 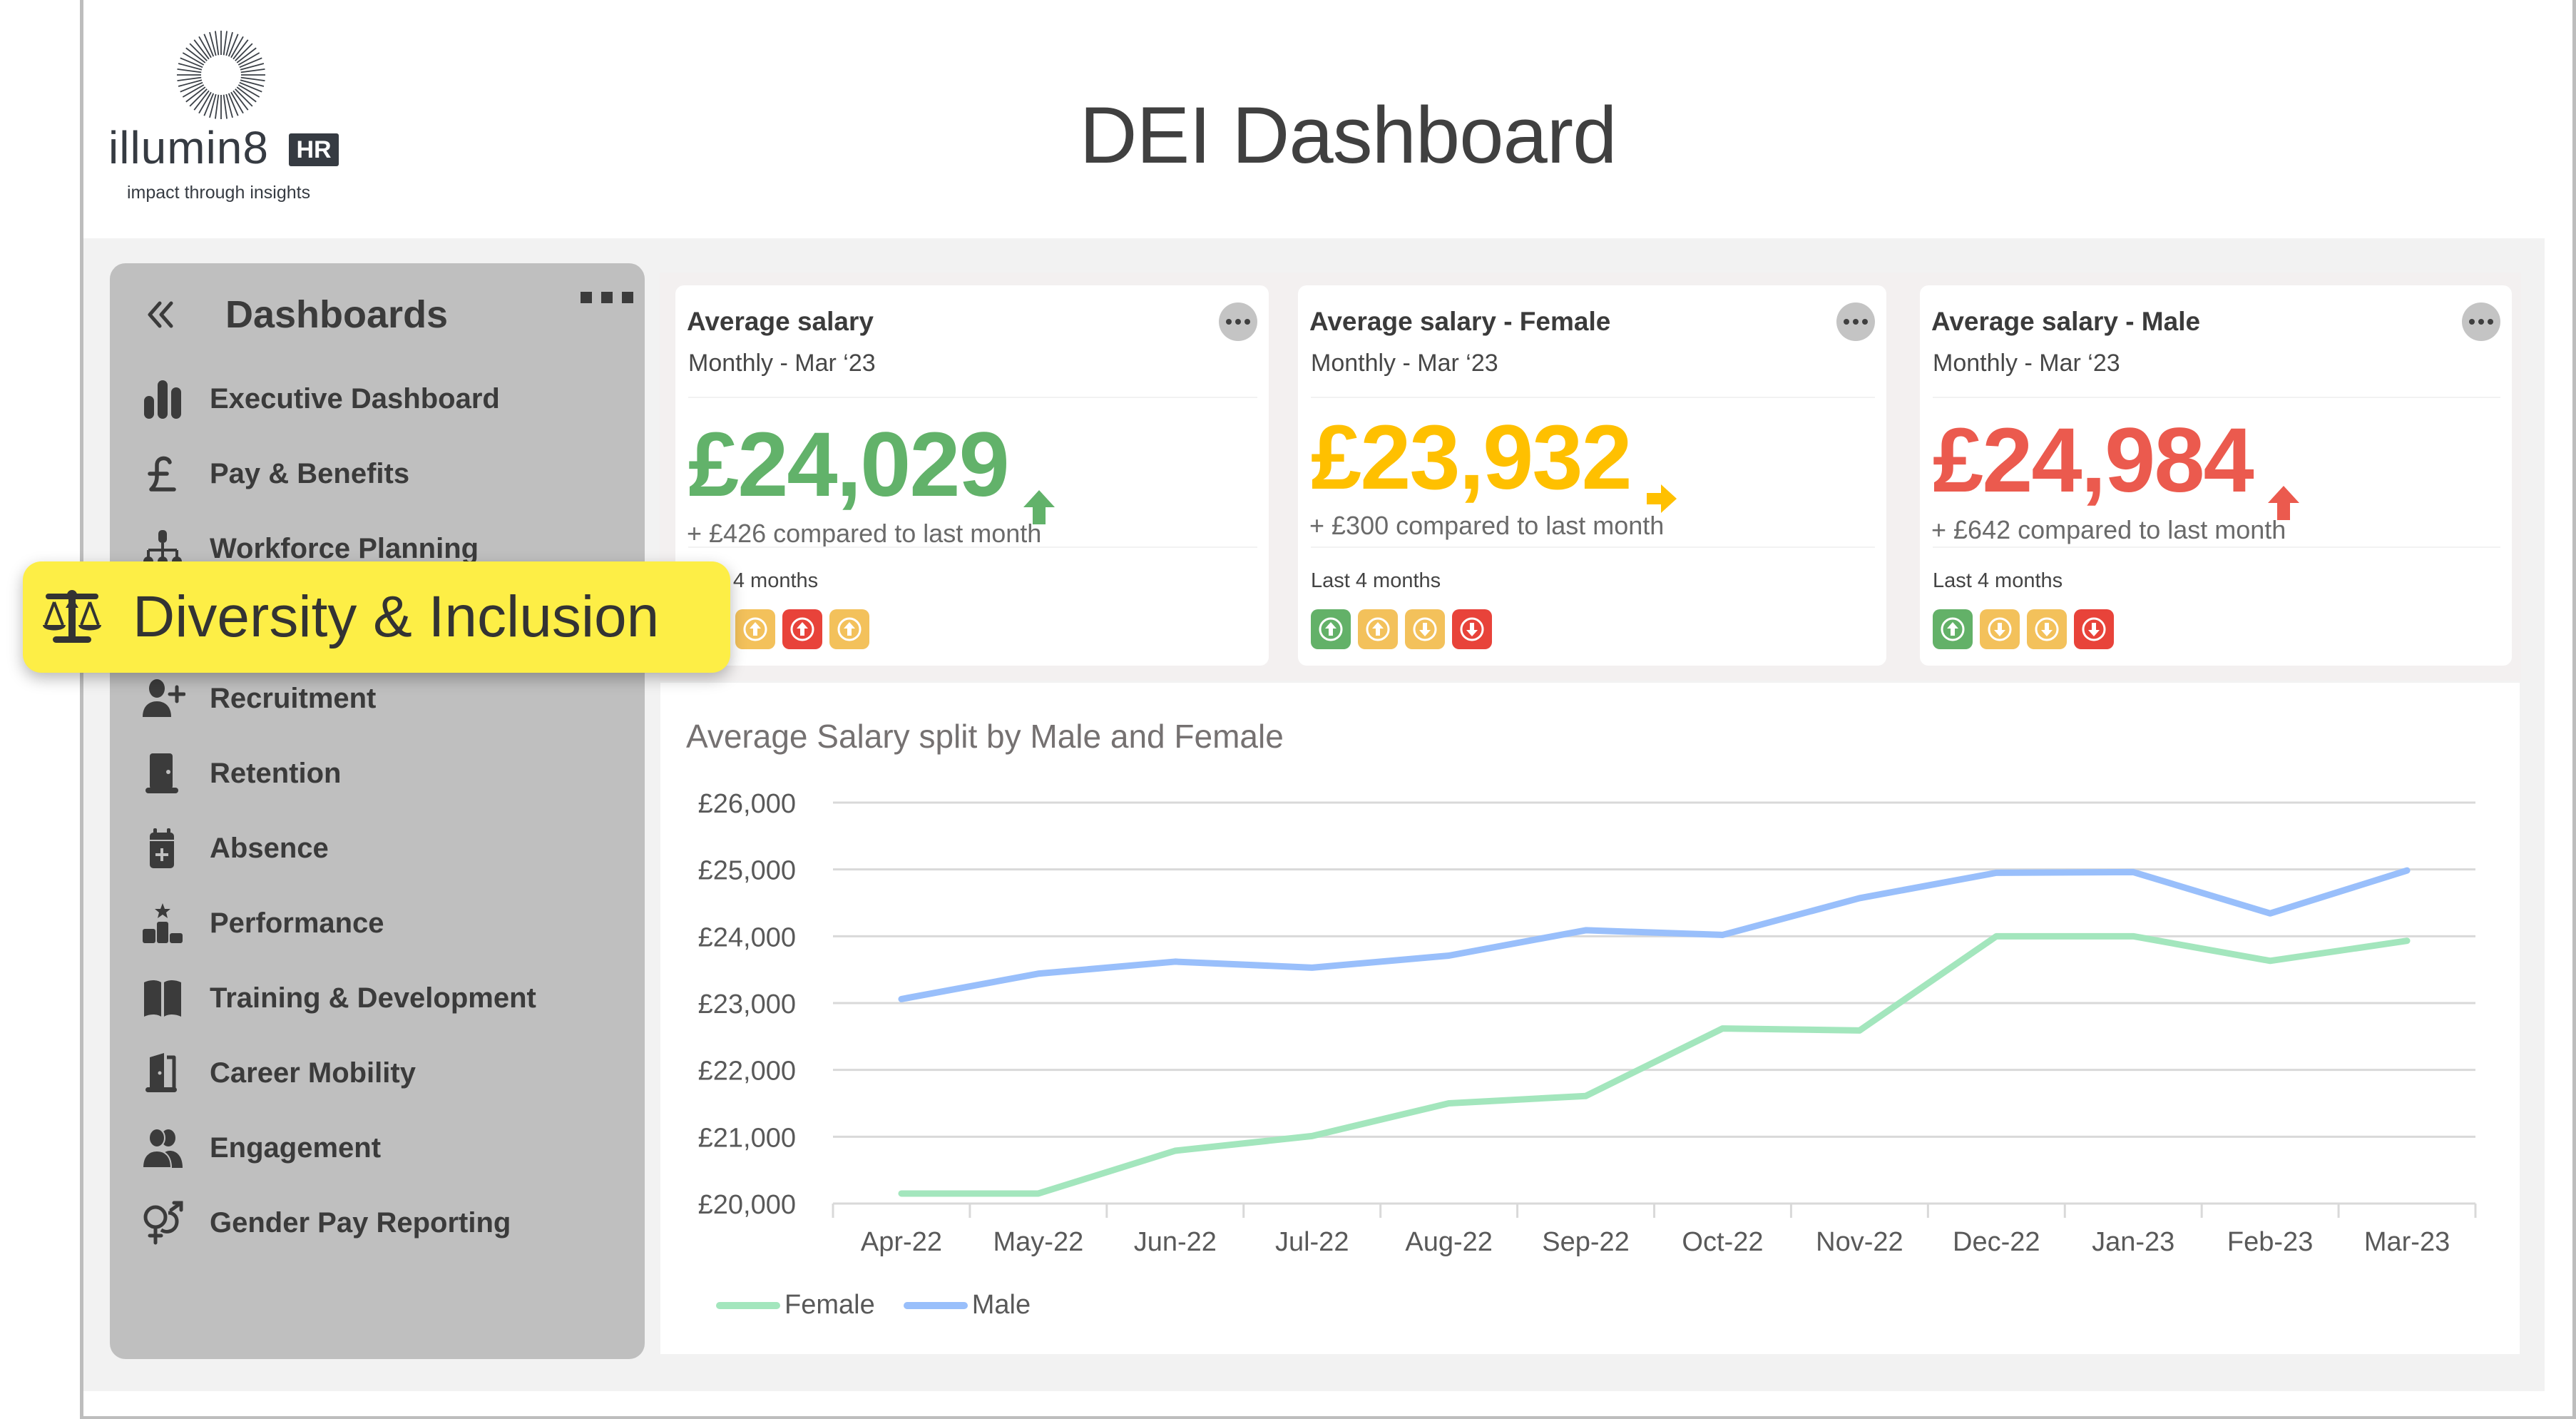 What do you see at coordinates (888, 1305) in the screenshot?
I see `chart-legend: Female Male` at bounding box center [888, 1305].